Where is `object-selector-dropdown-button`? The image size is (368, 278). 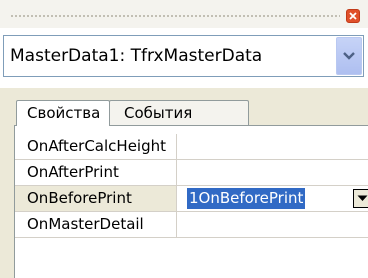
object-selector-dropdown-button is located at coordinates (349, 56).